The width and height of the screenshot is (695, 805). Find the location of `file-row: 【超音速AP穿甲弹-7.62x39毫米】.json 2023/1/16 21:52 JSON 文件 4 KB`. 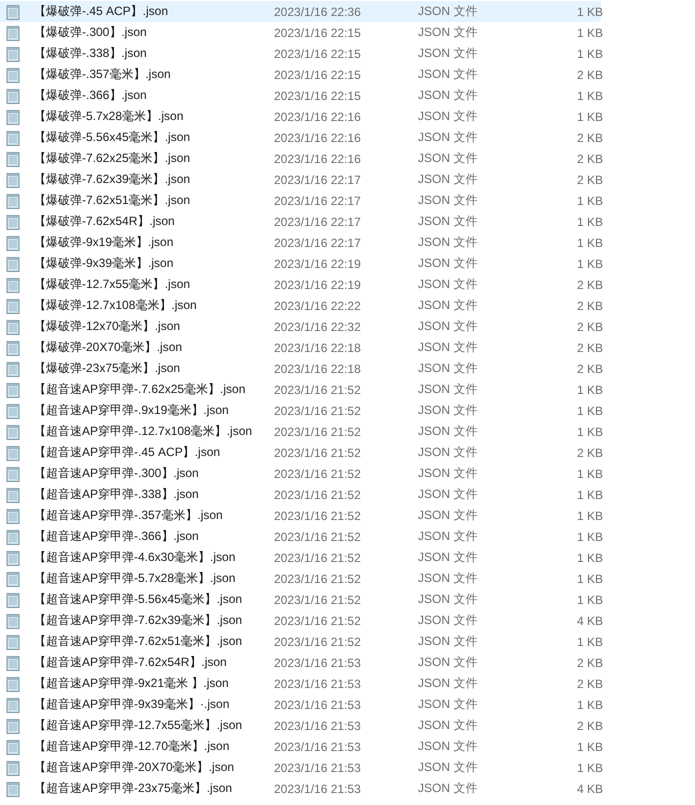

file-row: 【超音速AP穿甲弹-7.62x39毫米】.json 2023/1/16 21:52 JSON 文件 4 KB is located at coordinates (300, 620).